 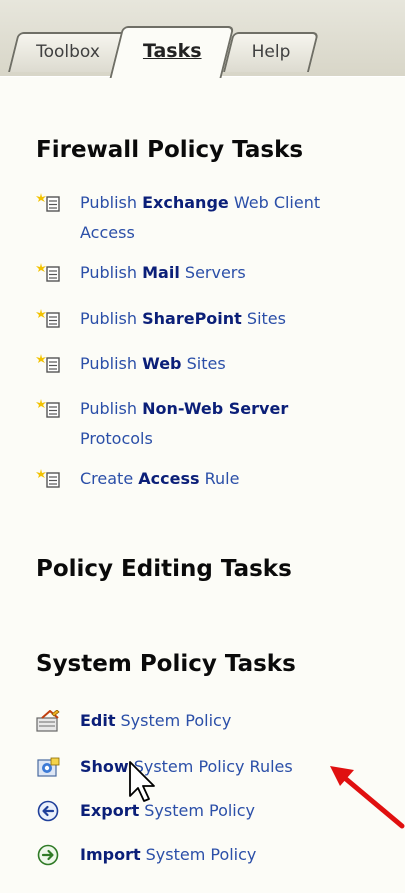 I want to click on task-import-system-policy: Import System Policy, so click(x=216, y=855).